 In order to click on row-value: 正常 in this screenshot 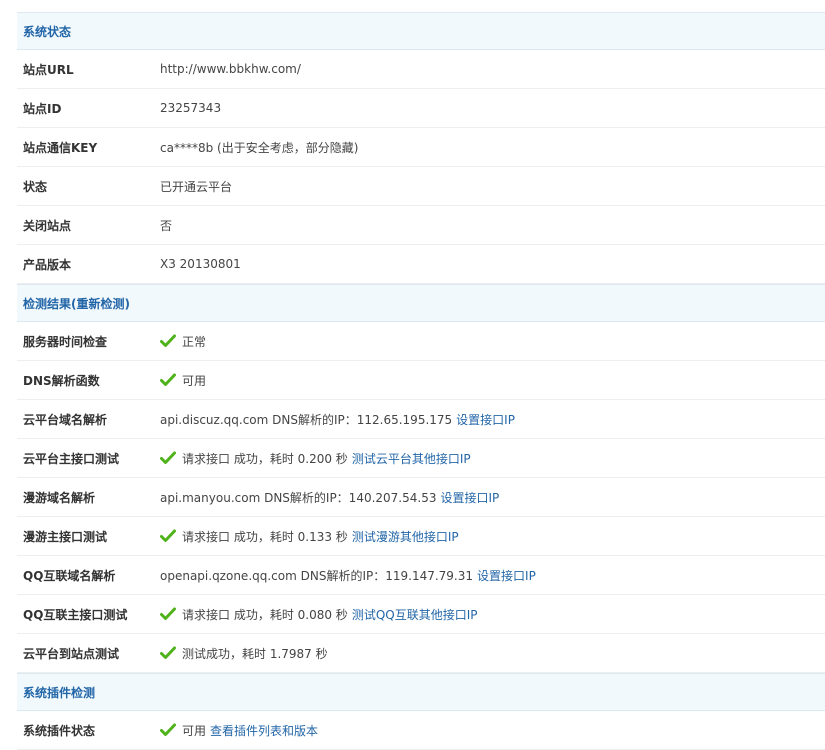, I will do `click(194, 341)`.